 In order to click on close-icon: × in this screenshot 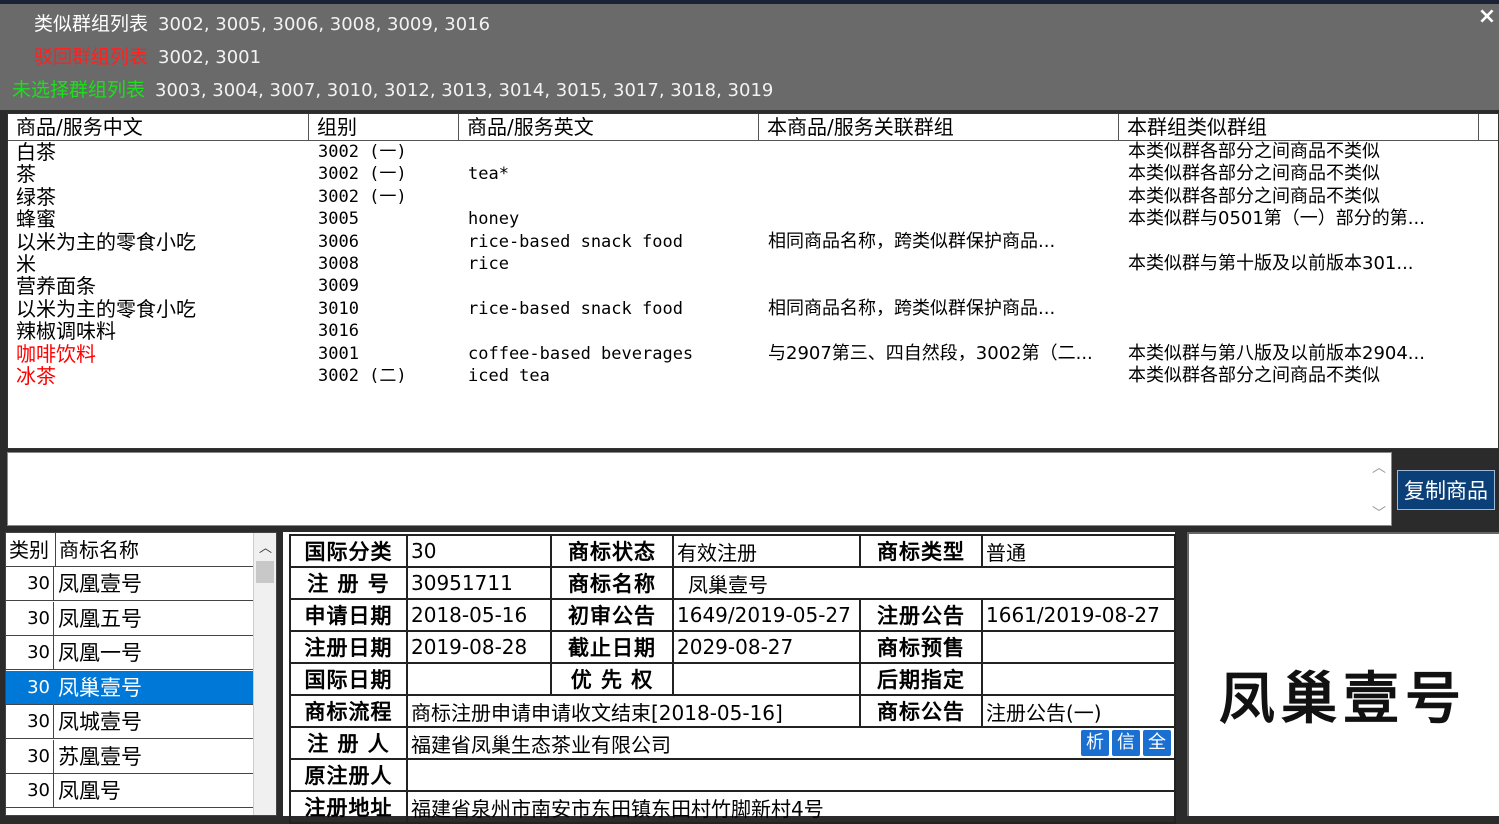, I will do `click(1487, 17)`.